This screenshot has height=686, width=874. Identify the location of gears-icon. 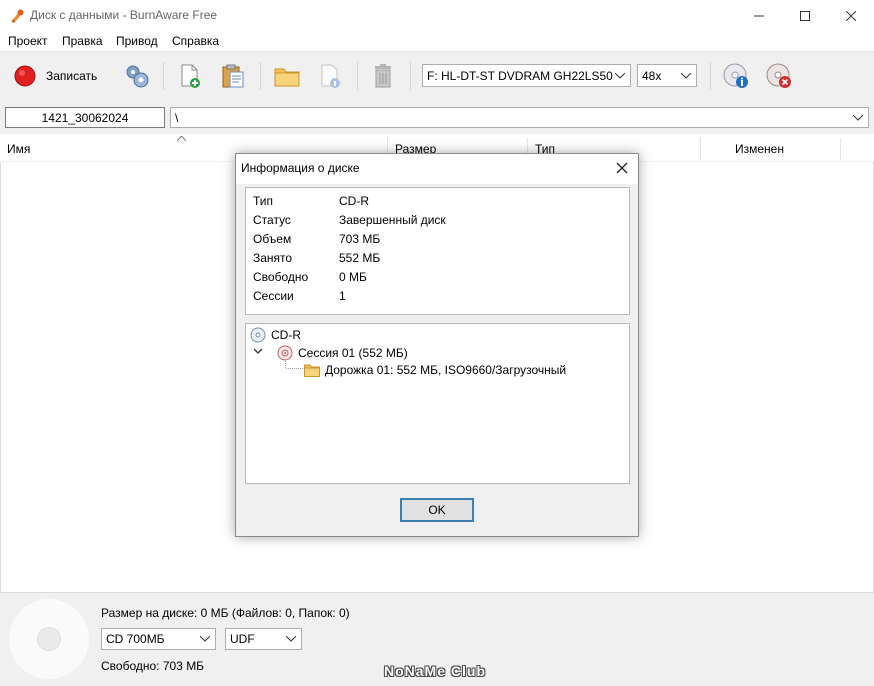
(137, 76).